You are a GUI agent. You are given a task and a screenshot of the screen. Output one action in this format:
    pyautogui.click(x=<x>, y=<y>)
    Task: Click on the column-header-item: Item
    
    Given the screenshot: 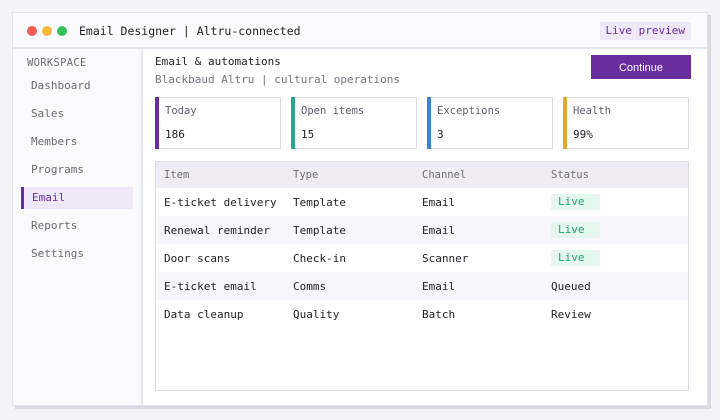 What is the action you would take?
    pyautogui.click(x=176, y=175)
    